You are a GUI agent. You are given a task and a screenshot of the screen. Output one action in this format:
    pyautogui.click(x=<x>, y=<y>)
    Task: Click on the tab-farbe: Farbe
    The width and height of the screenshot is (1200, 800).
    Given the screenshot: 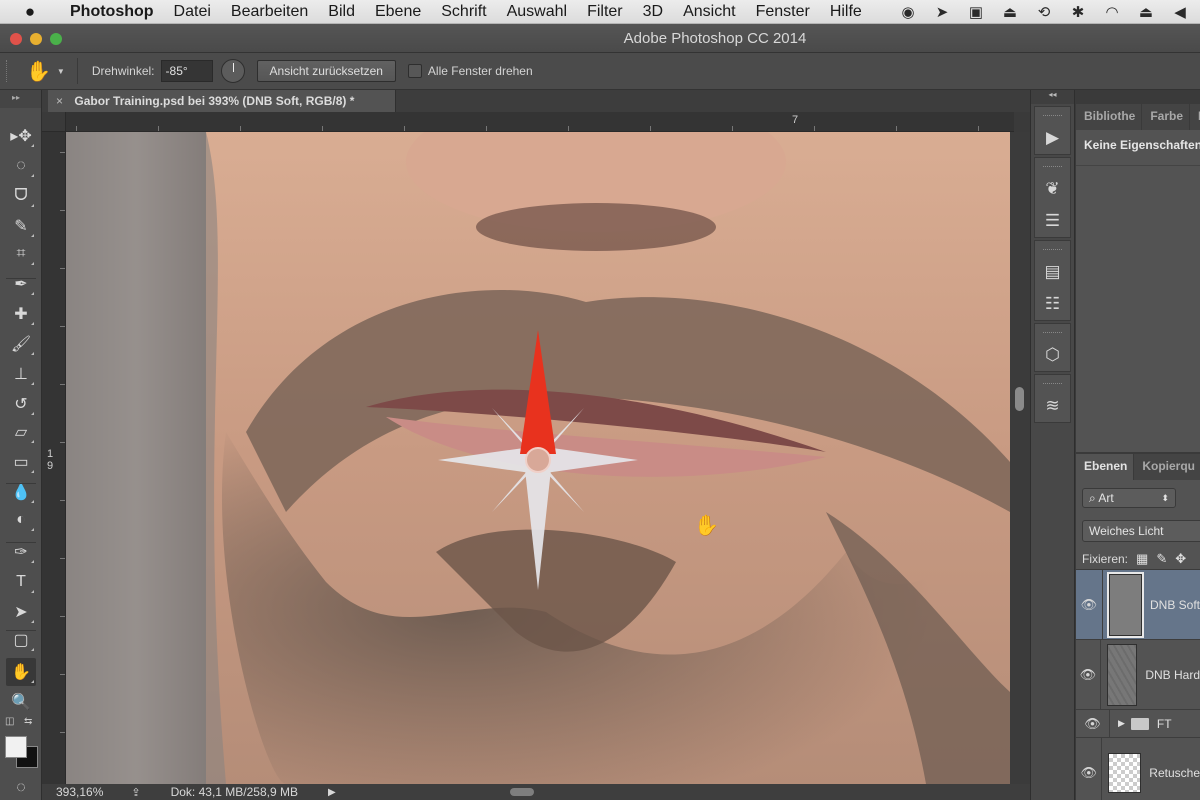 What is the action you would take?
    pyautogui.click(x=1166, y=117)
    